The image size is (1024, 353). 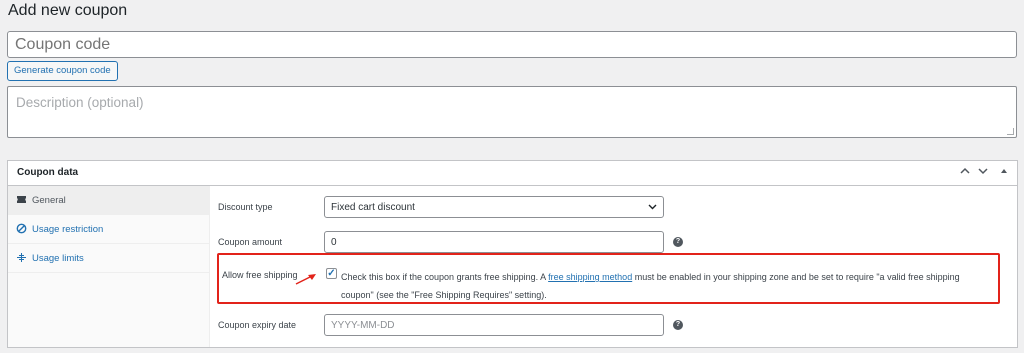 What do you see at coordinates (512, 44) in the screenshot?
I see `coupon-code-input` at bounding box center [512, 44].